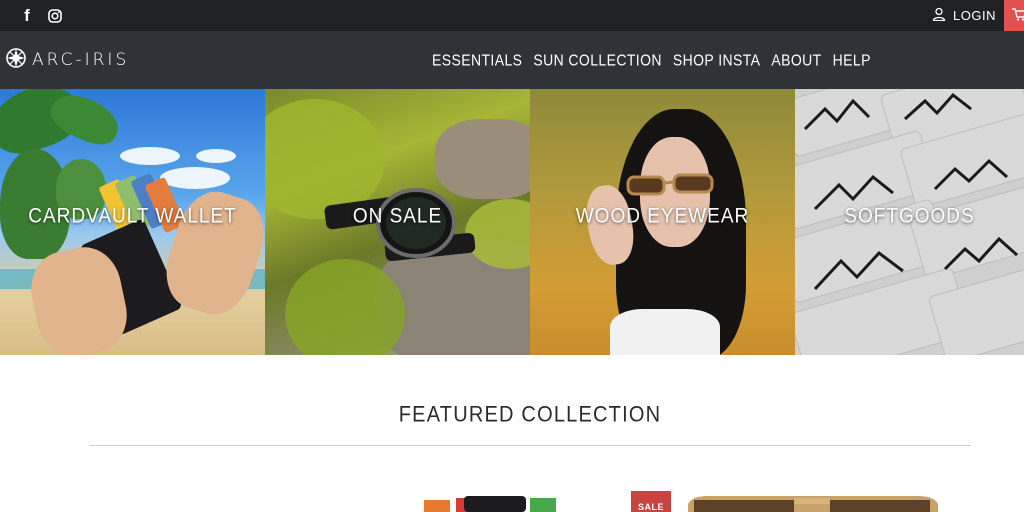 The image size is (1024, 512). I want to click on logo-emblem-icon, so click(16, 60).